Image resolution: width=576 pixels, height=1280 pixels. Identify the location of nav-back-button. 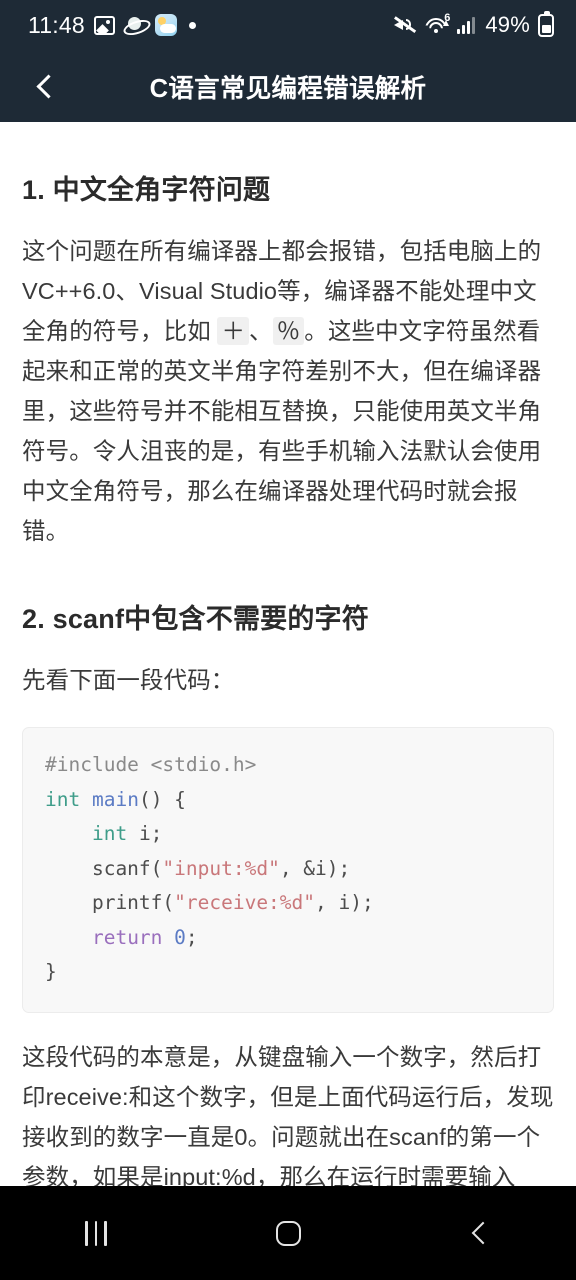
(480, 1233).